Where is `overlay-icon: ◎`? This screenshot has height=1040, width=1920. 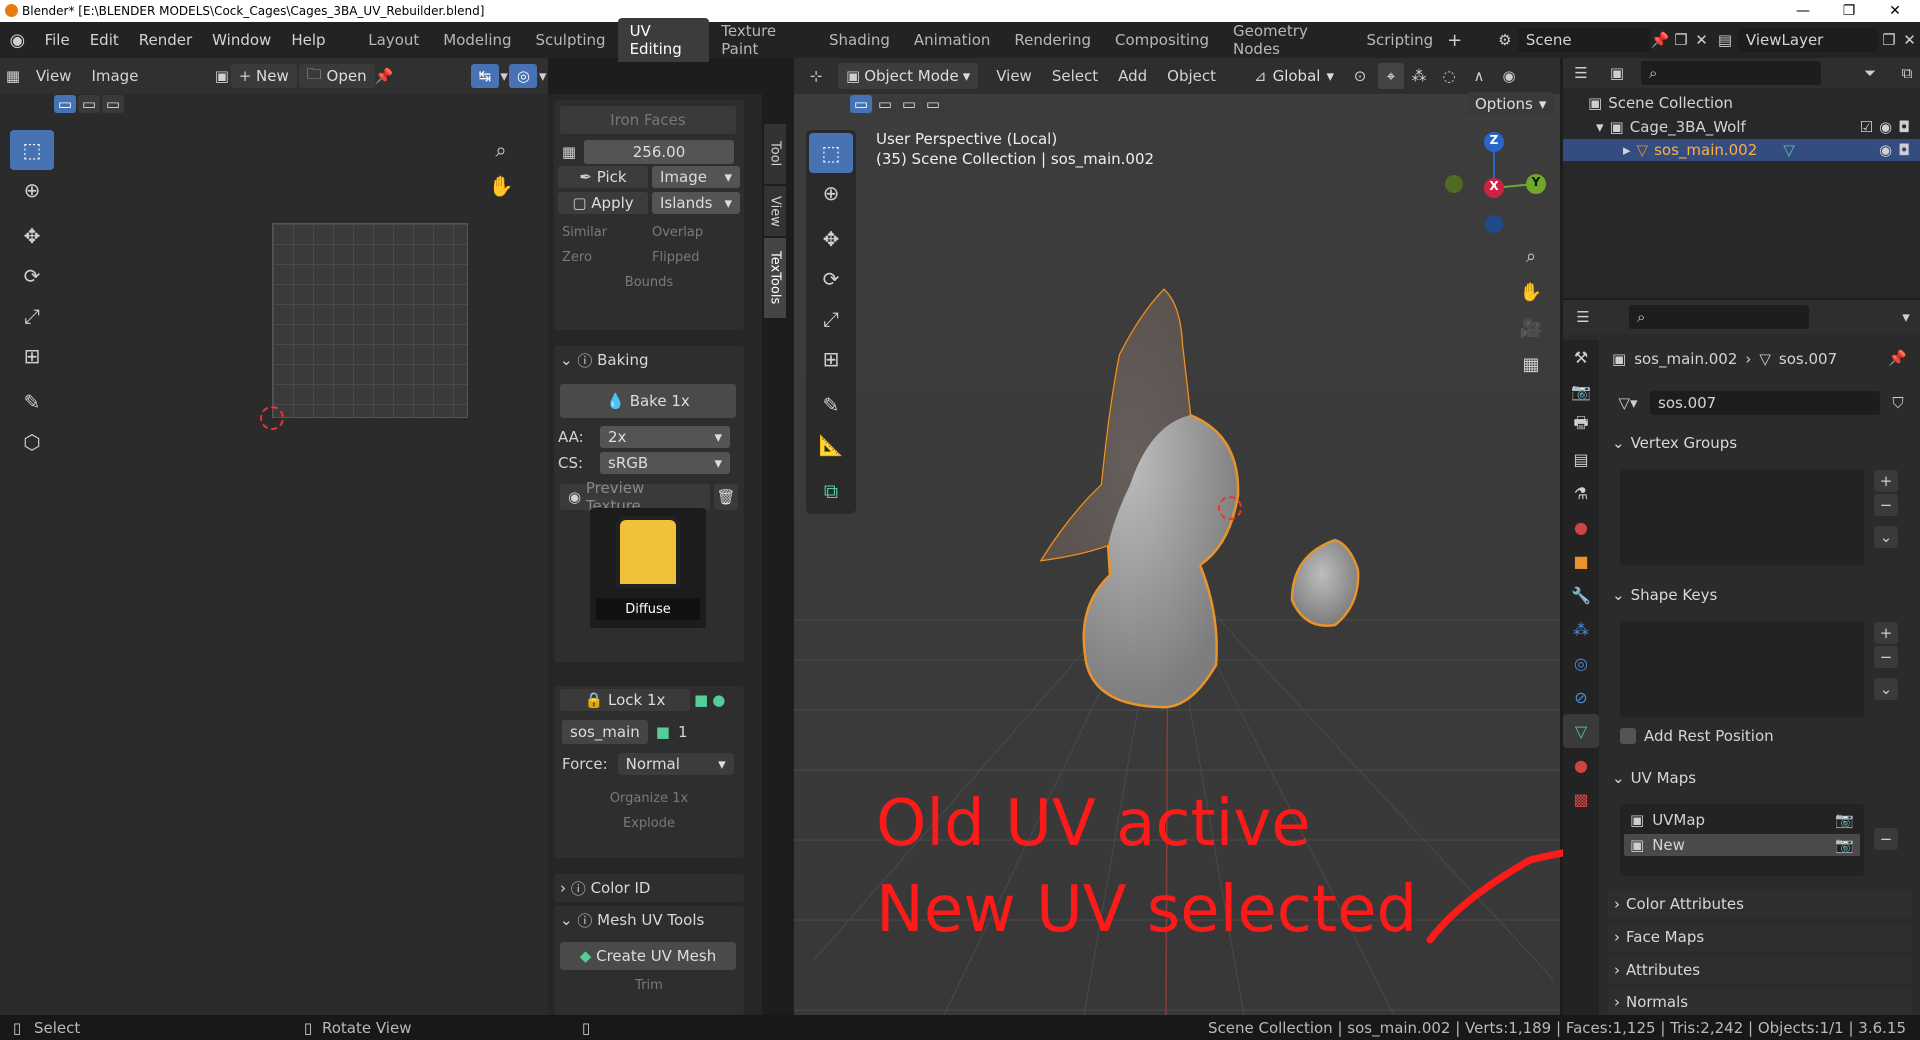 overlay-icon: ◎ is located at coordinates (523, 76).